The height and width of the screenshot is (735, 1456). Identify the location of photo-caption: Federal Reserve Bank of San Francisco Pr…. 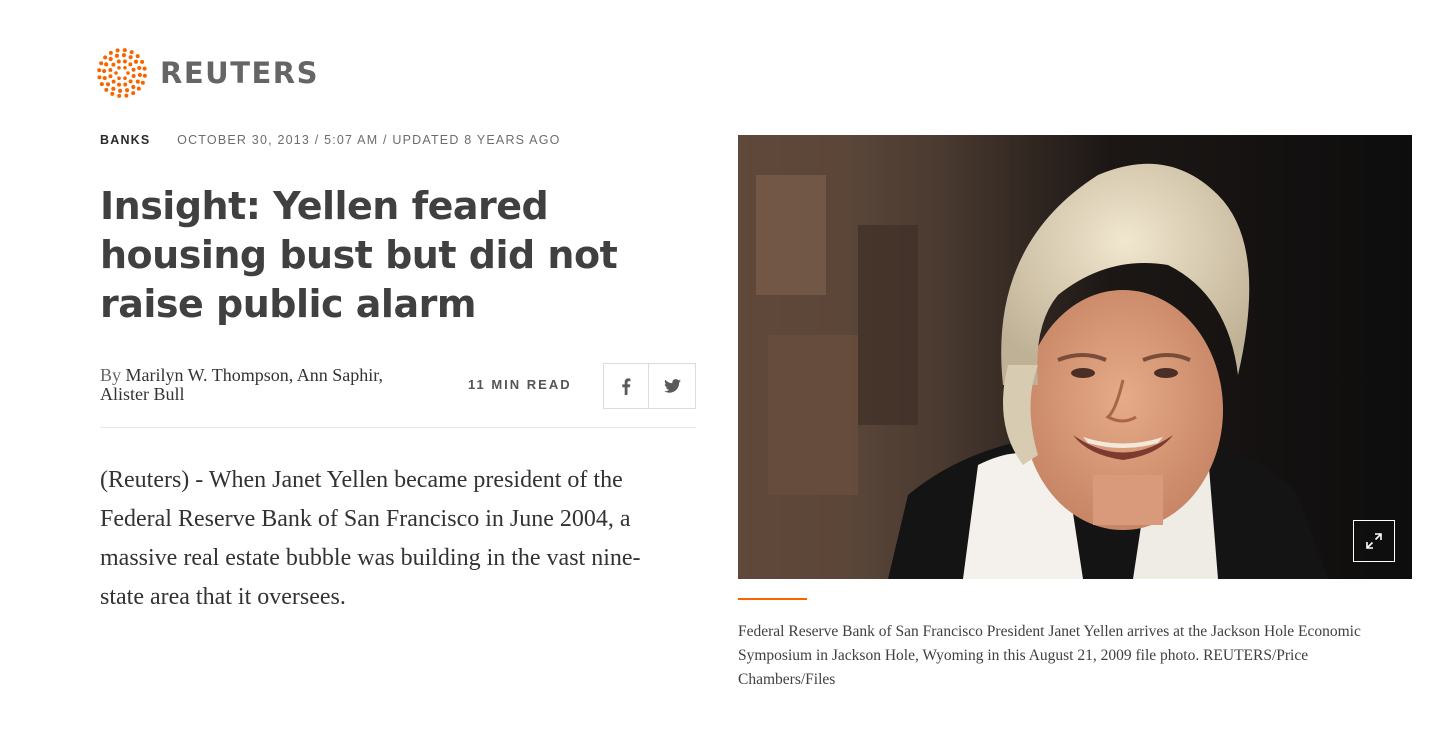
(1049, 655).